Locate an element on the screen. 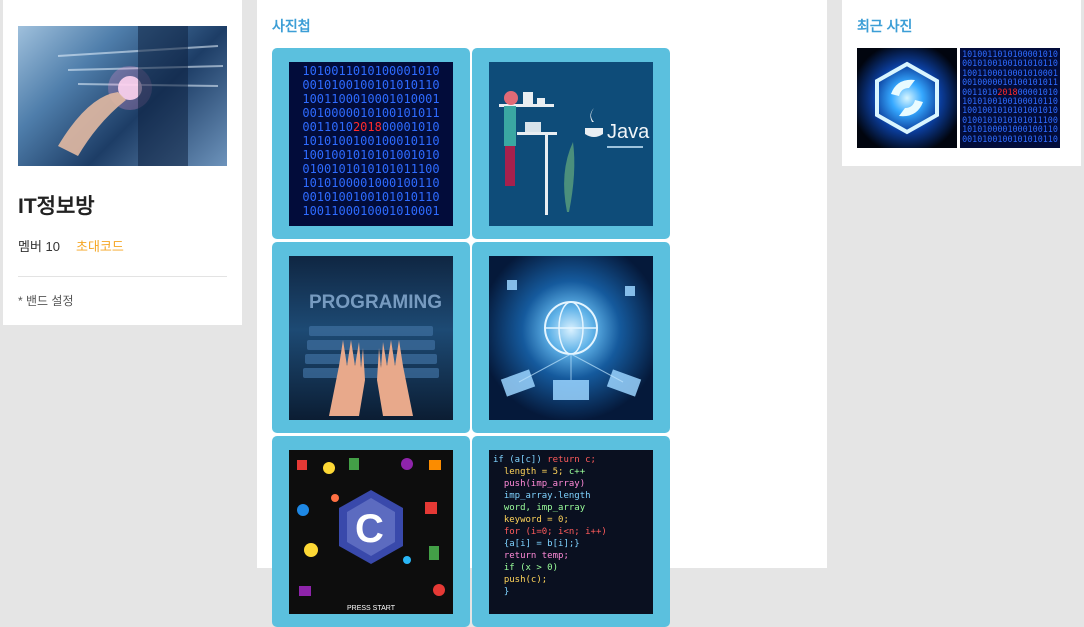 This screenshot has width=1084, height=627. band-name: IT정보방 is located at coordinates (122, 205).